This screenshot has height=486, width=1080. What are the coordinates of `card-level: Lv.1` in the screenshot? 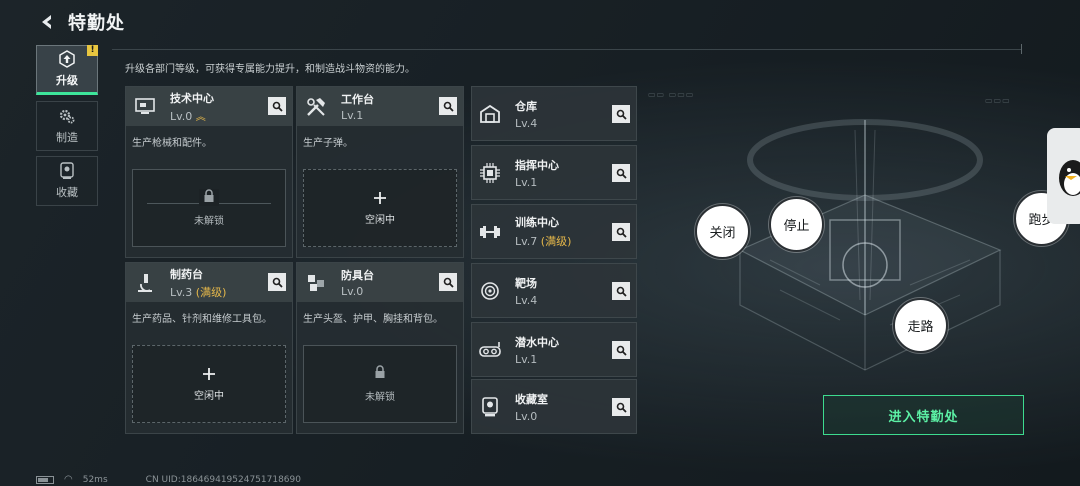 It's located at (352, 115).